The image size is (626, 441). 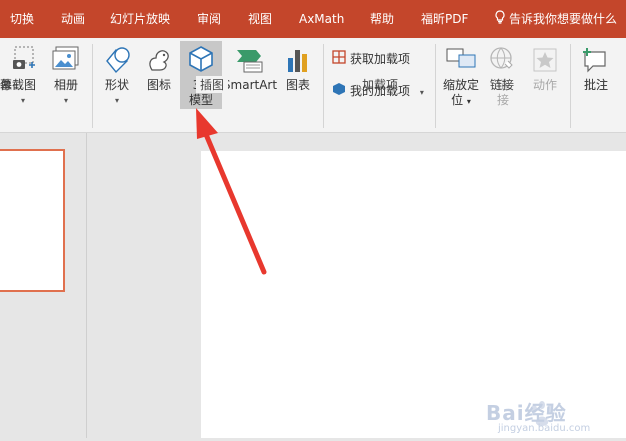 What do you see at coordinates (231, 191) in the screenshot?
I see `annotation-arrow` at bounding box center [231, 191].